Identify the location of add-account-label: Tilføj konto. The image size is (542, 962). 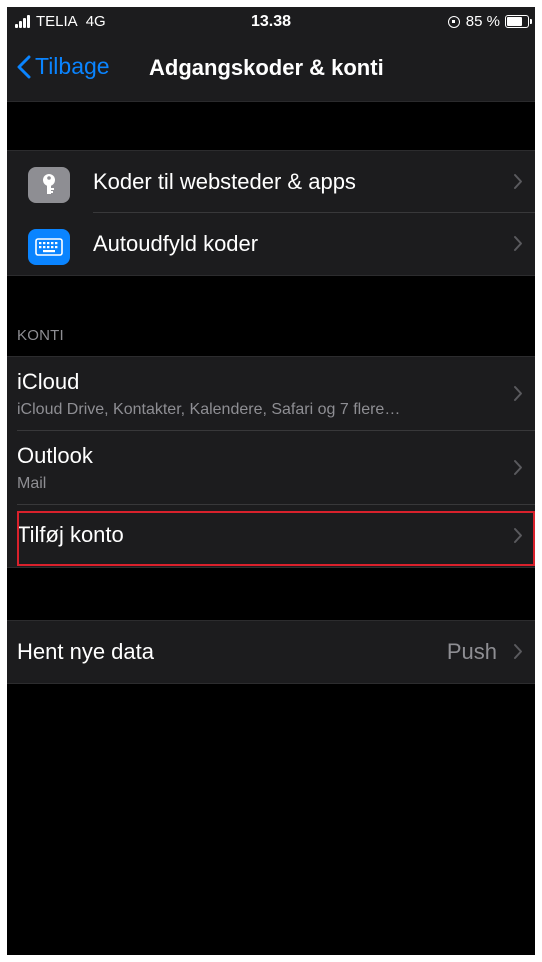
(70, 534).